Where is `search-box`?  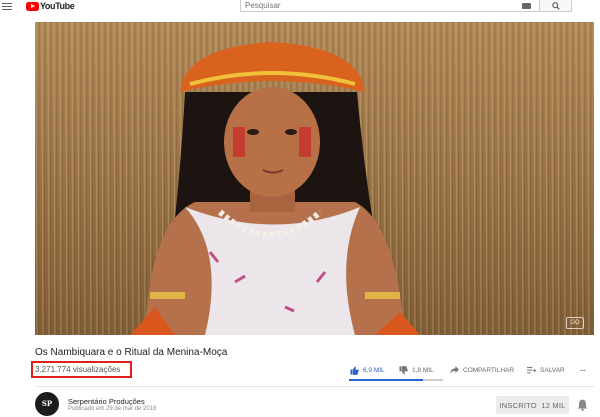 search-box is located at coordinates (390, 6).